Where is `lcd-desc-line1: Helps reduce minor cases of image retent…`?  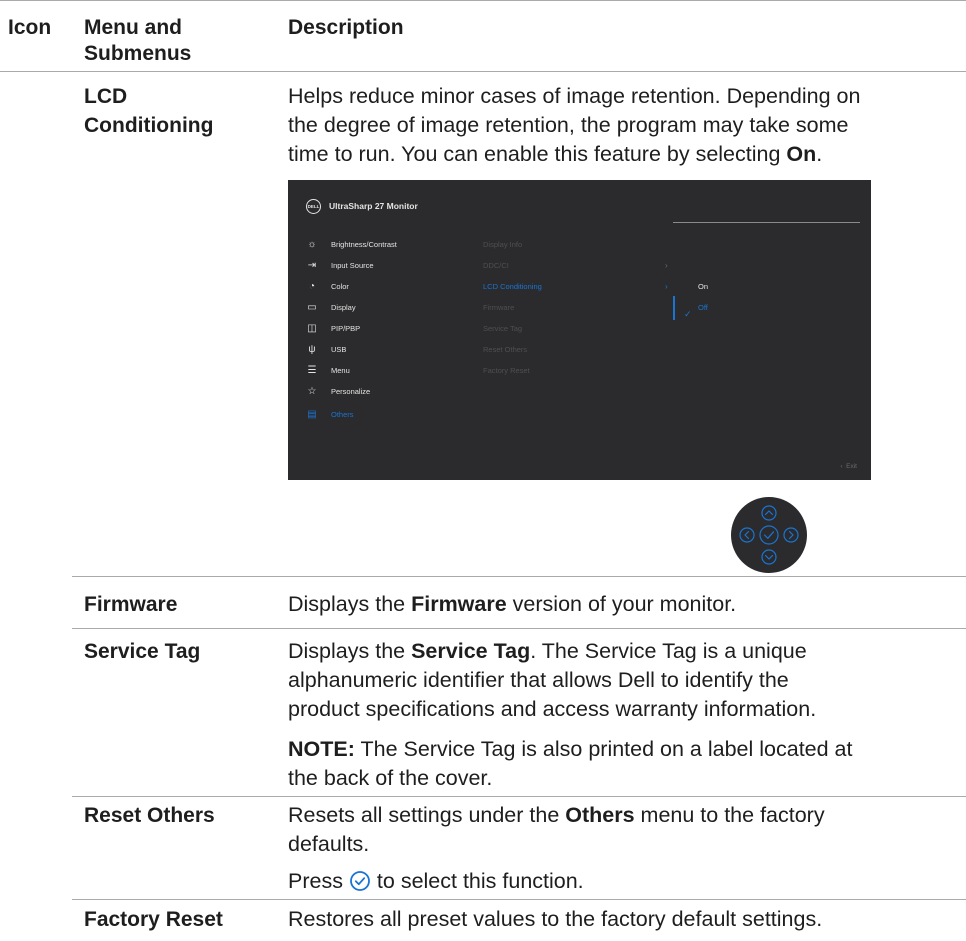
lcd-desc-line1: Helps reduce minor cases of image retent… is located at coordinates (574, 96).